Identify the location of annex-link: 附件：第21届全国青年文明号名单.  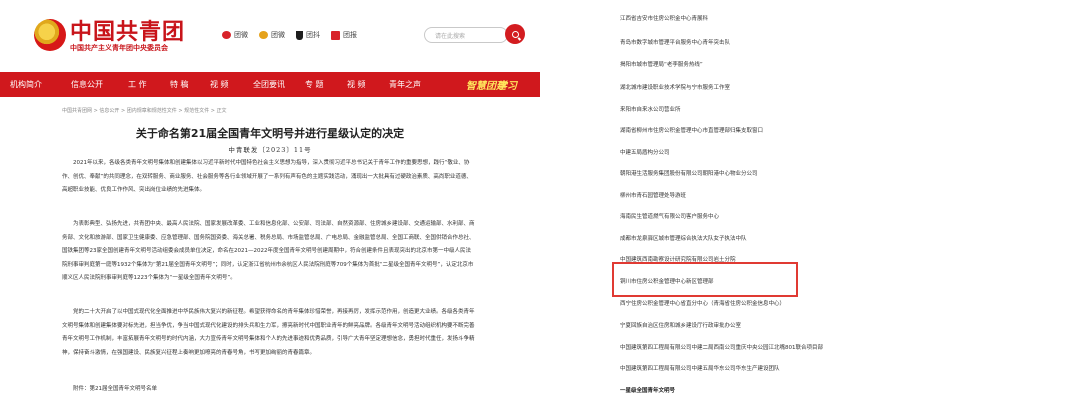
(115, 388).